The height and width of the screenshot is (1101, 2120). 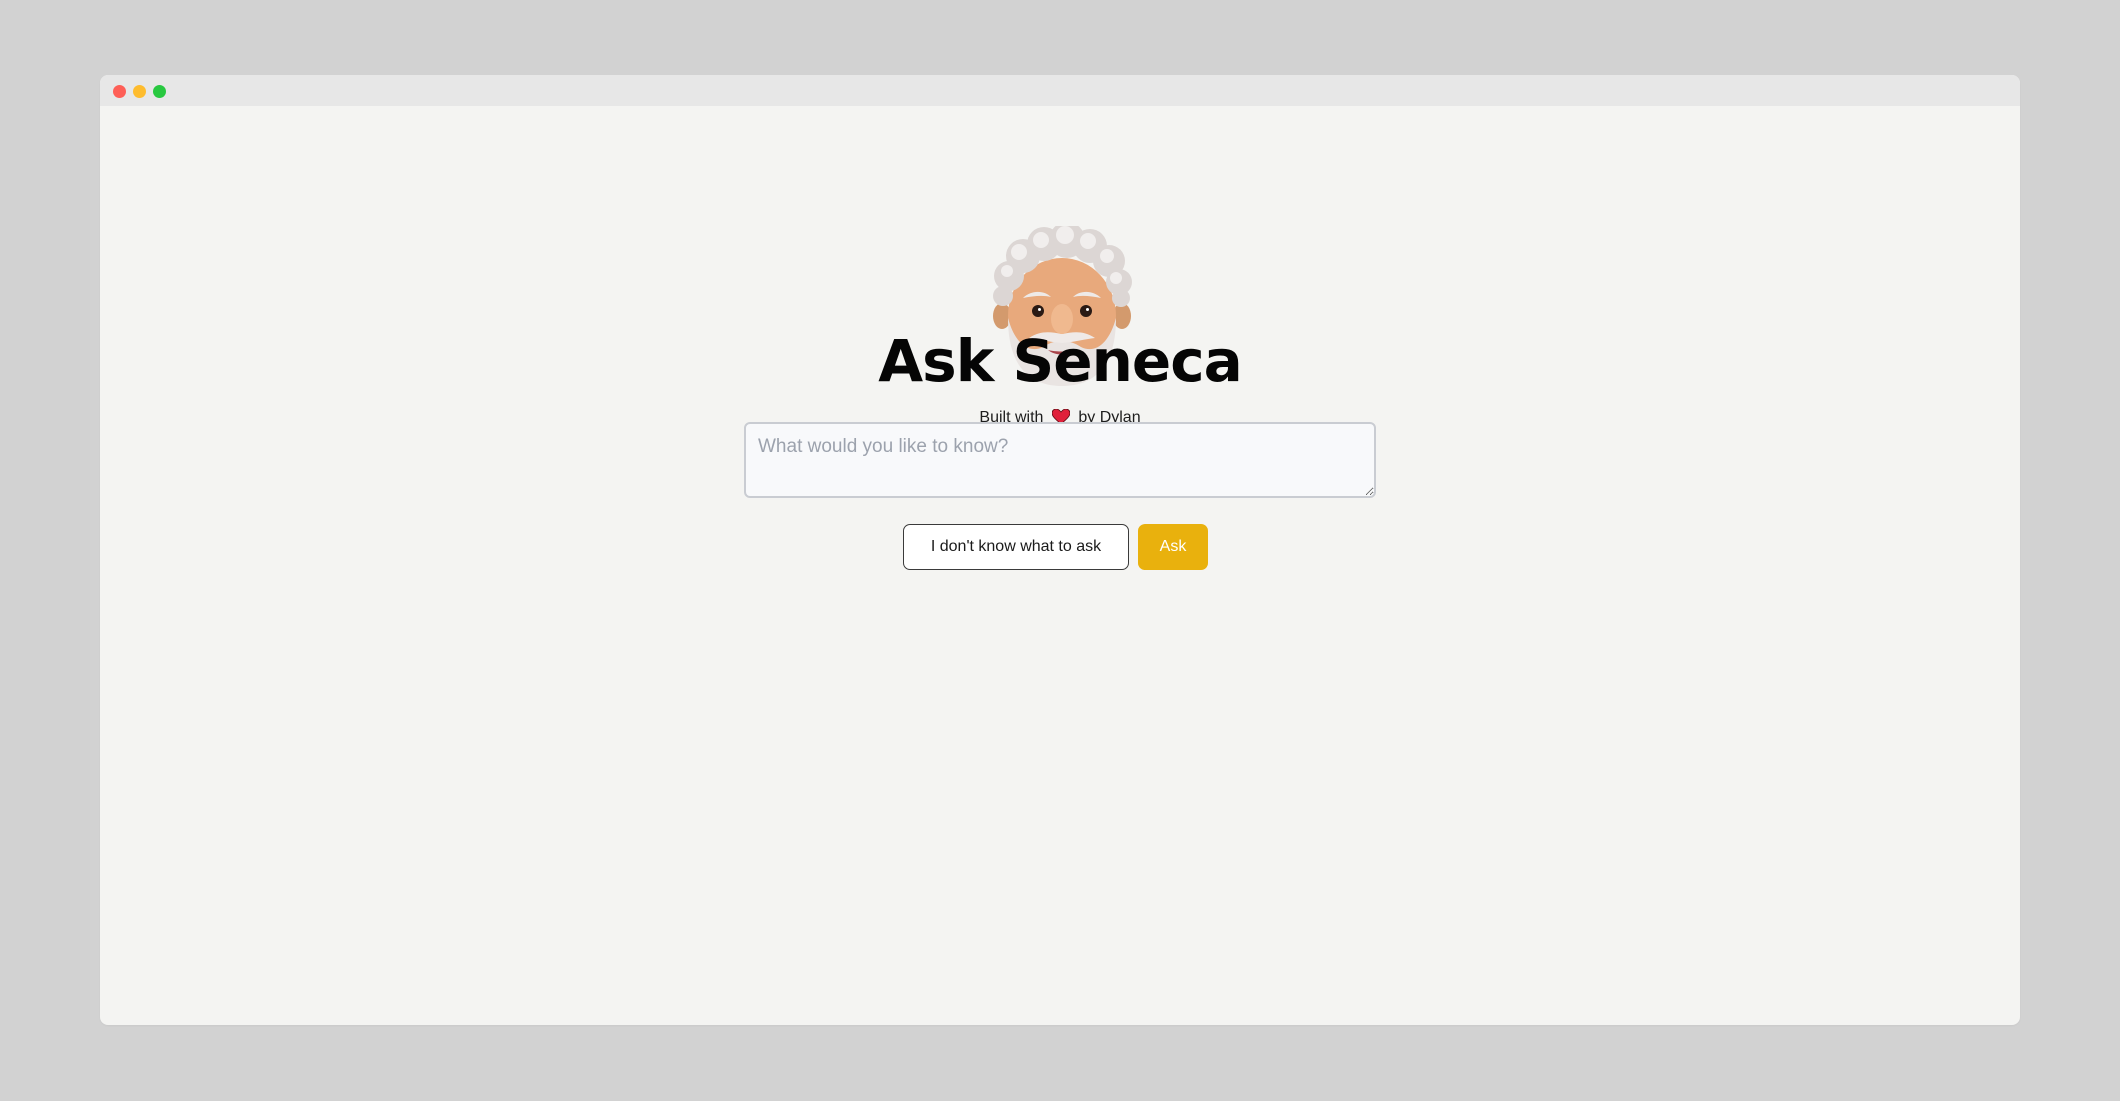 I want to click on close-window-button, so click(x=119, y=91).